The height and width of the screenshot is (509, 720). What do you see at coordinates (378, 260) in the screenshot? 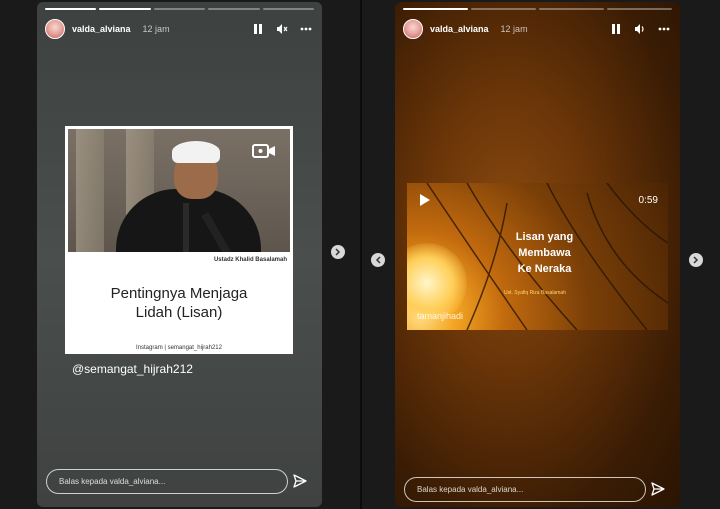
I see `previous-story-button` at bounding box center [378, 260].